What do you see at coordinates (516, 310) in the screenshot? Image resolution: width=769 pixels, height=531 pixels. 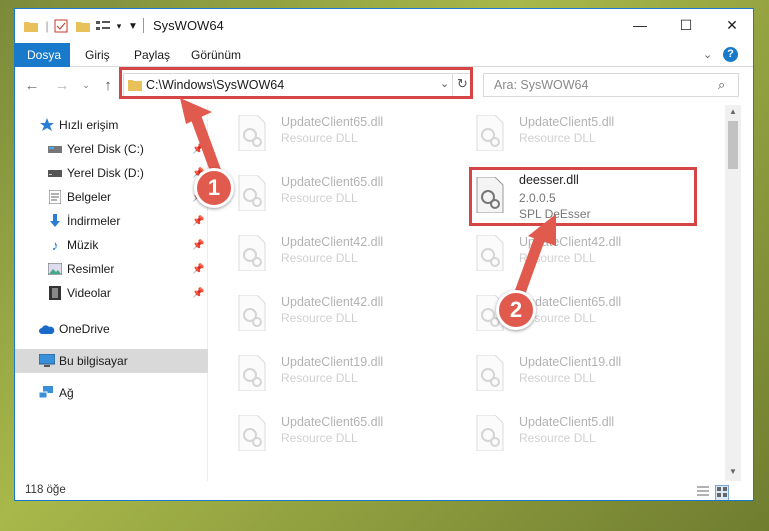 I see `step-badge-2: 2` at bounding box center [516, 310].